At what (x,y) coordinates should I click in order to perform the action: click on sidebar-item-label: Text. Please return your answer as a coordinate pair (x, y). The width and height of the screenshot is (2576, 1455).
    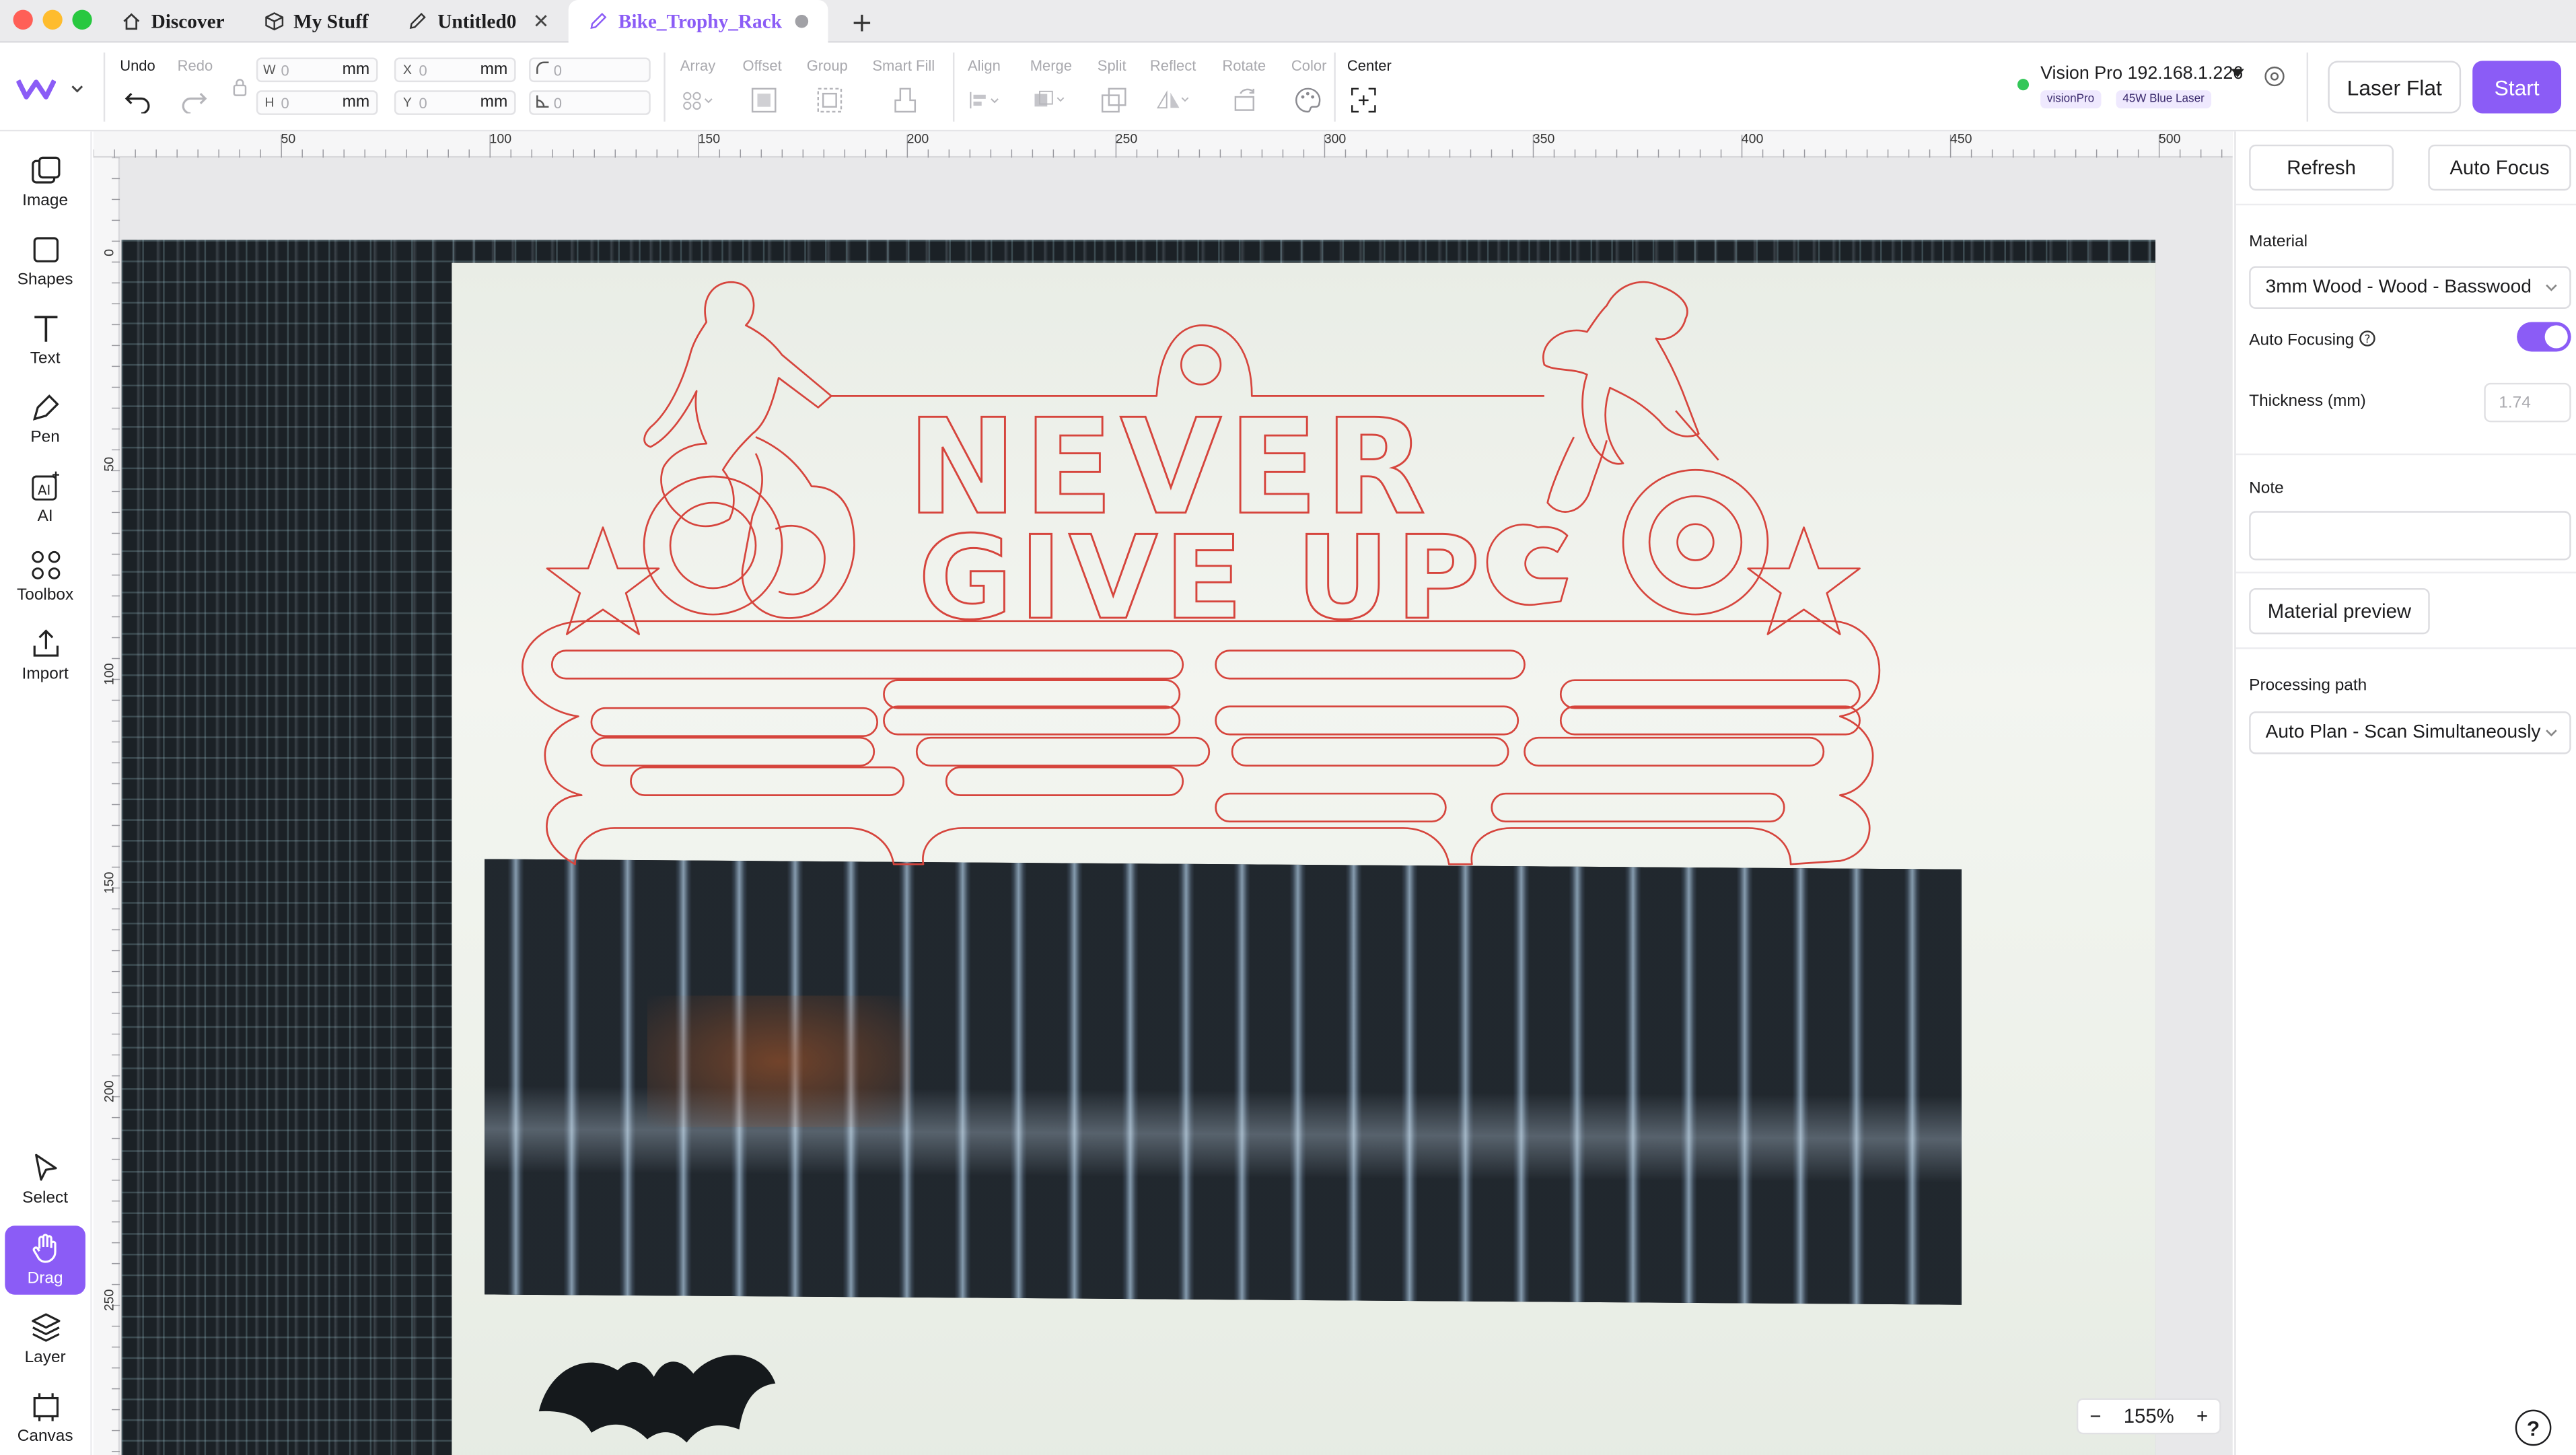
    Looking at the image, I should click on (45, 359).